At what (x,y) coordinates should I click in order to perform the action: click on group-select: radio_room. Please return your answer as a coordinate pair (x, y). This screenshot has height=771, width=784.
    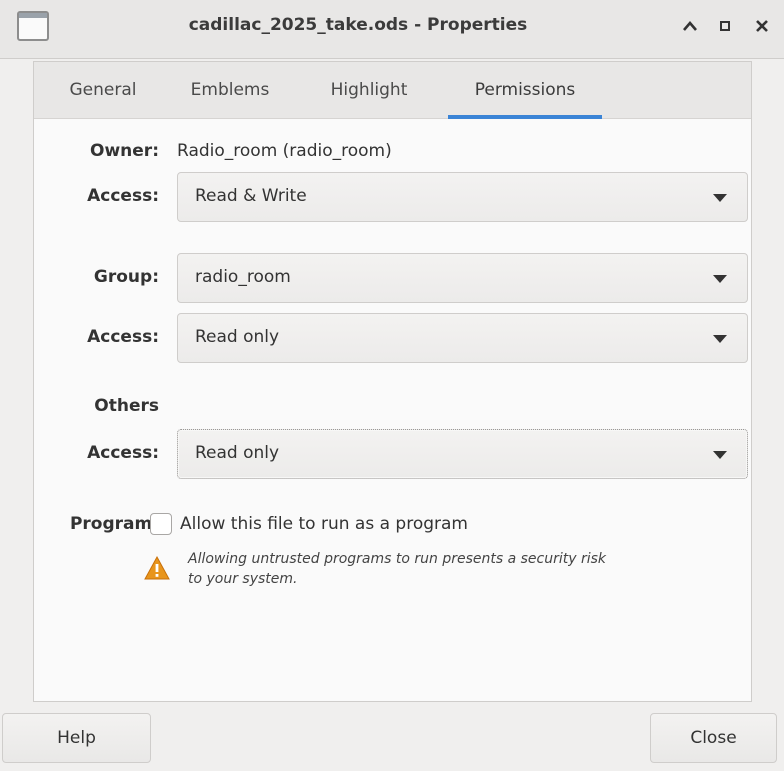
    Looking at the image, I should click on (462, 278).